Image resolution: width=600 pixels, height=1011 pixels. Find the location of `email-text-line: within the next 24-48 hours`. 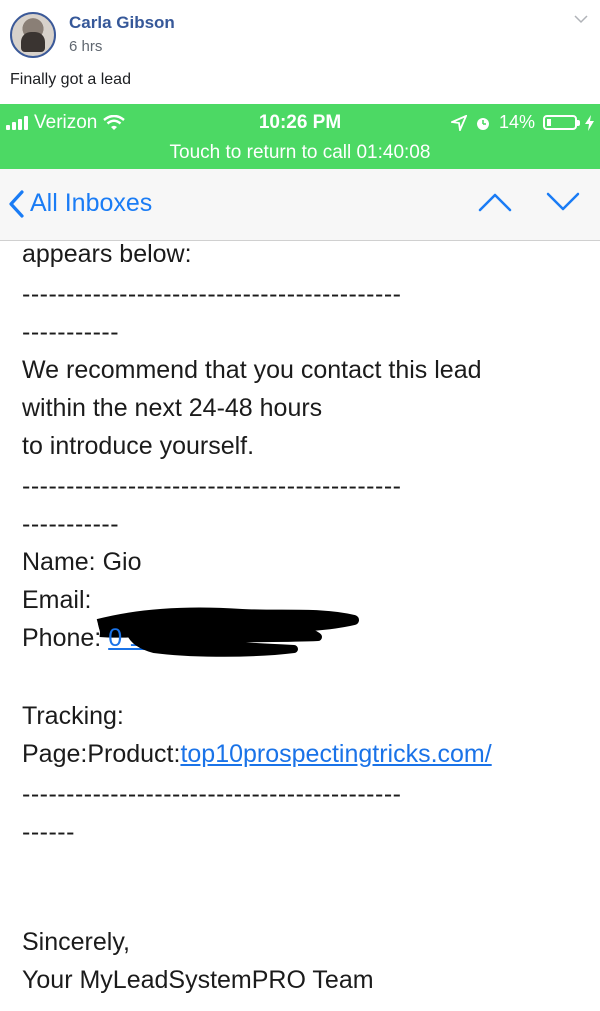

email-text-line: within the next 24-48 hours is located at coordinates (172, 408).